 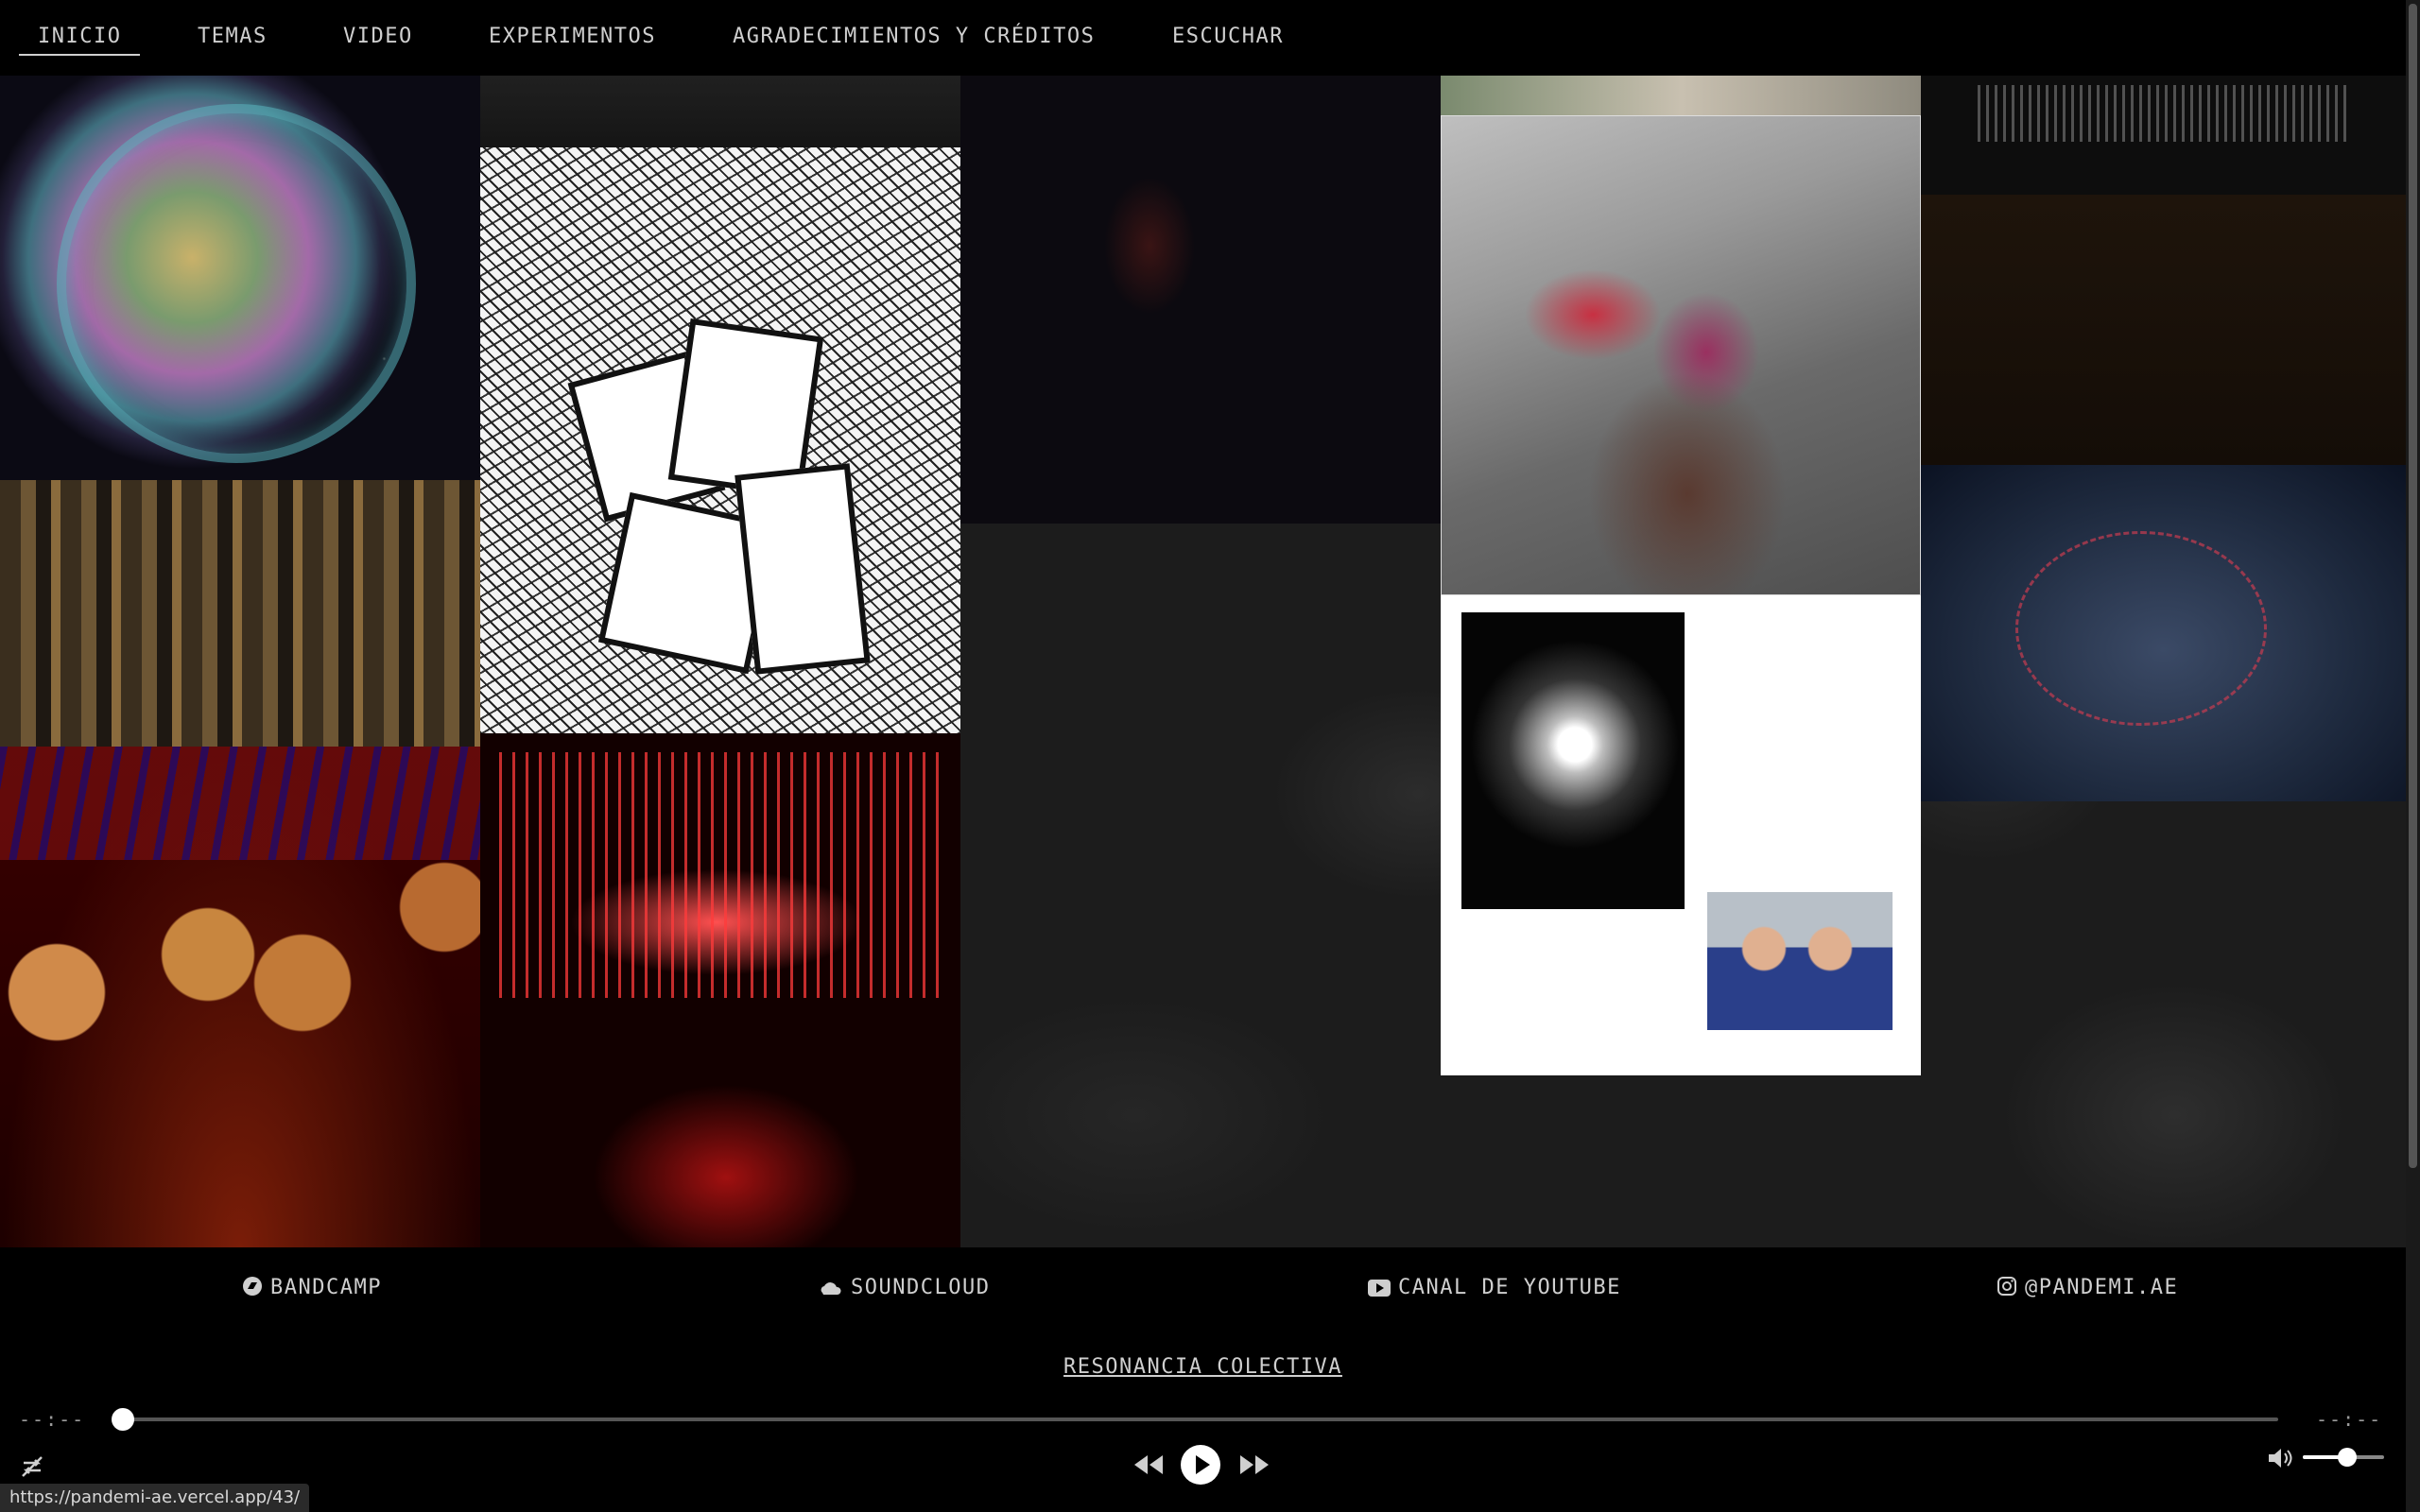 What do you see at coordinates (252, 1289) in the screenshot?
I see `bandcamp-icon` at bounding box center [252, 1289].